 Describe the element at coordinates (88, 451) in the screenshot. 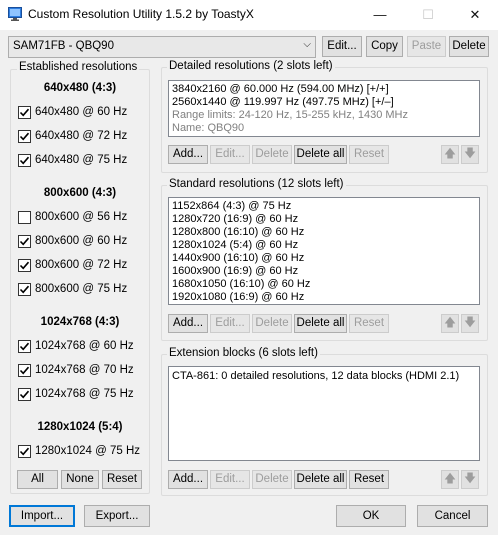

I see `checkbox-label: 1280x1024 @ 75 Hz` at that location.